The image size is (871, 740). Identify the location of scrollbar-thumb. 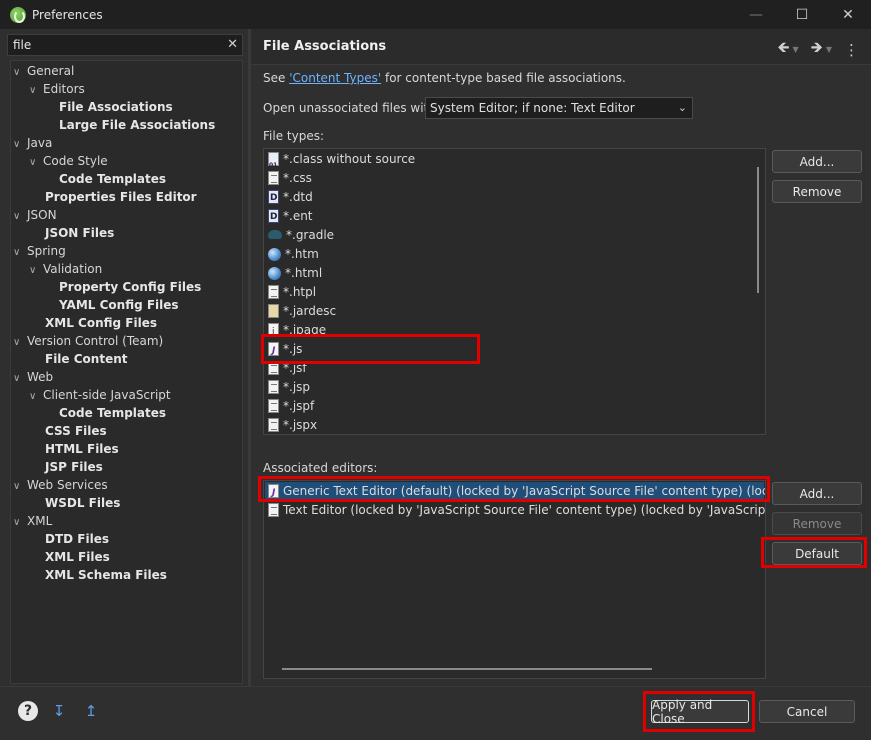
(758, 230).